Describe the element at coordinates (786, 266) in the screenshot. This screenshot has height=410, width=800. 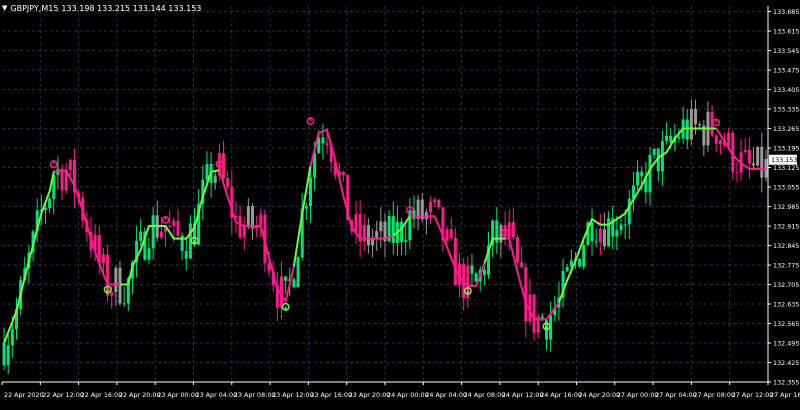
I see `y-tick-label: 132.775` at that location.